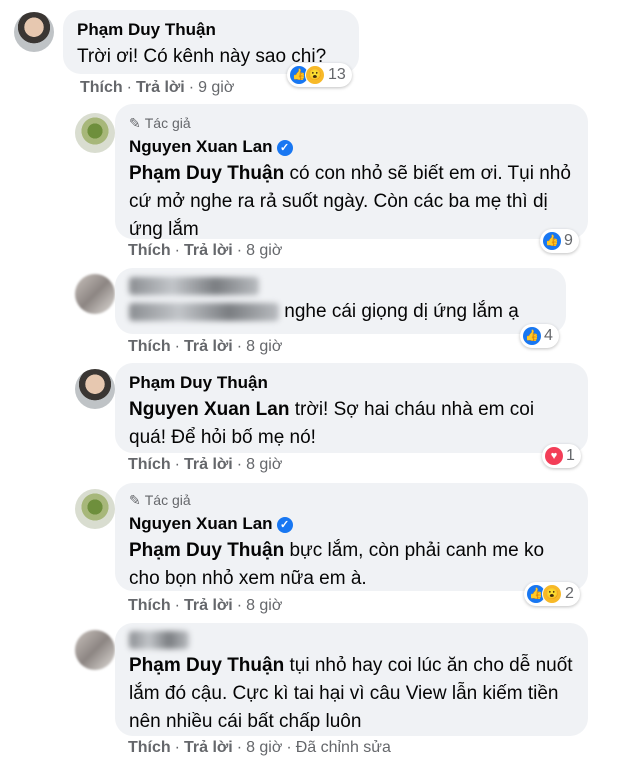  I want to click on heart-icon: ♥, so click(554, 456).